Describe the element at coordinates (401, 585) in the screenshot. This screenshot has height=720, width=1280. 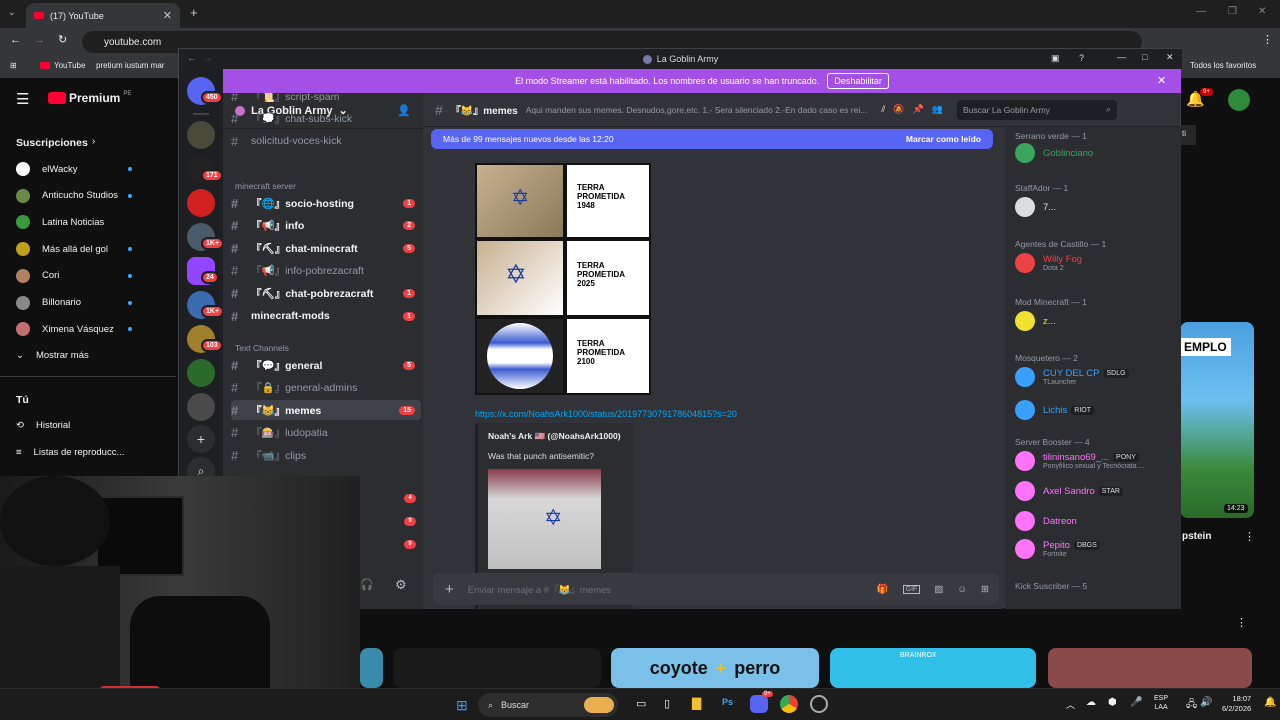
I see `user-settings-icon: ⚙` at that location.